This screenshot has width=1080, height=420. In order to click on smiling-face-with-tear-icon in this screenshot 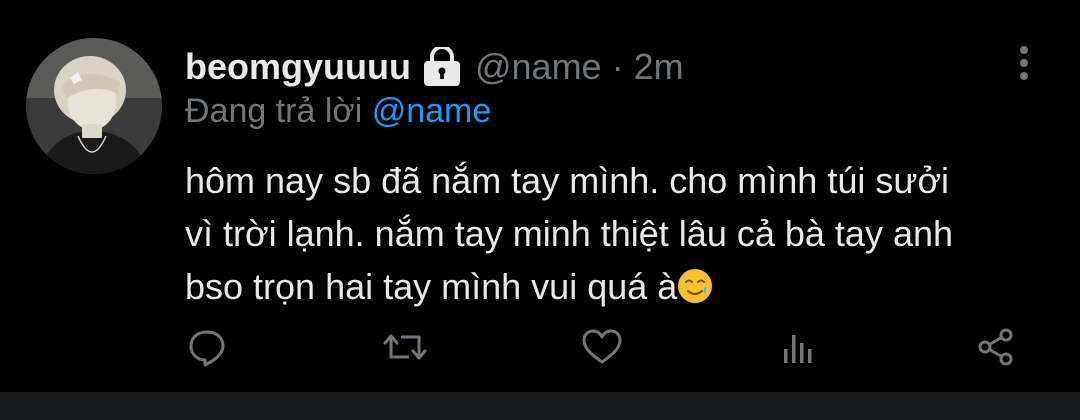, I will do `click(695, 284)`.